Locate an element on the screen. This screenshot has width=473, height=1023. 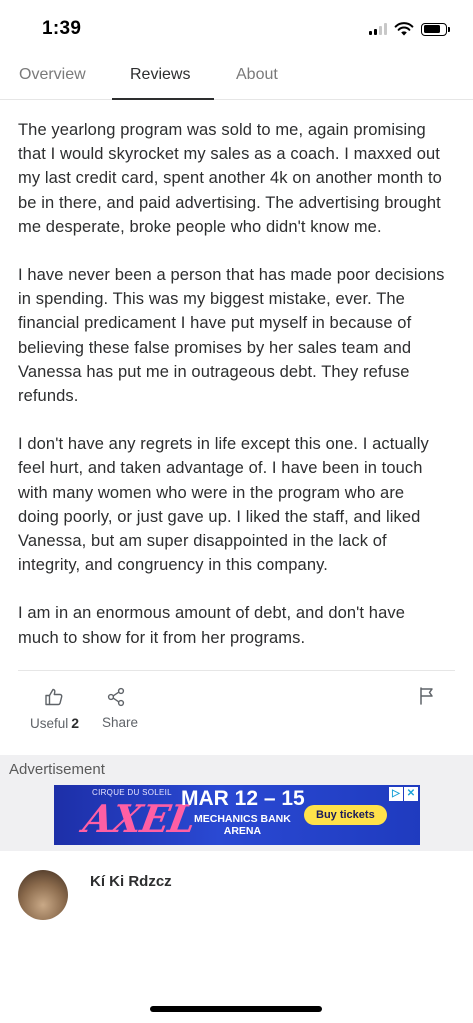
status-icons is located at coordinates (409, 29).